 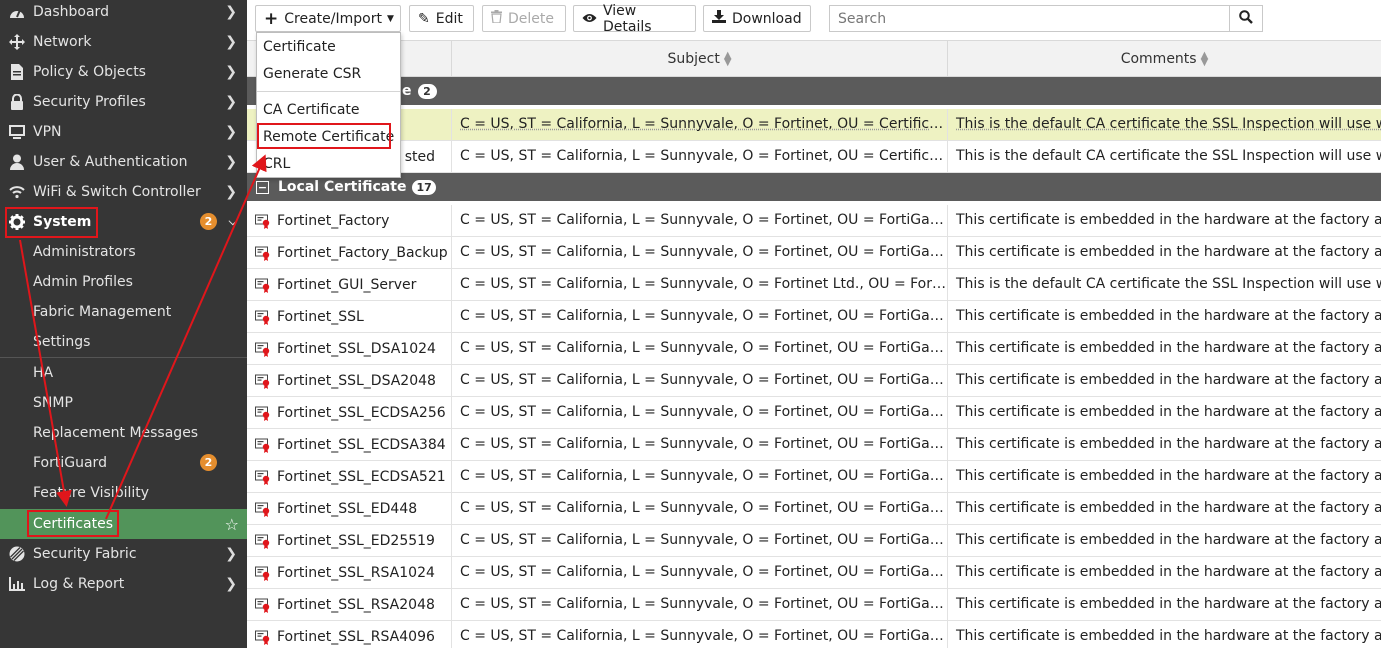 I want to click on cell-name: Fortinet_SSL_DSA1024, so click(x=349, y=348).